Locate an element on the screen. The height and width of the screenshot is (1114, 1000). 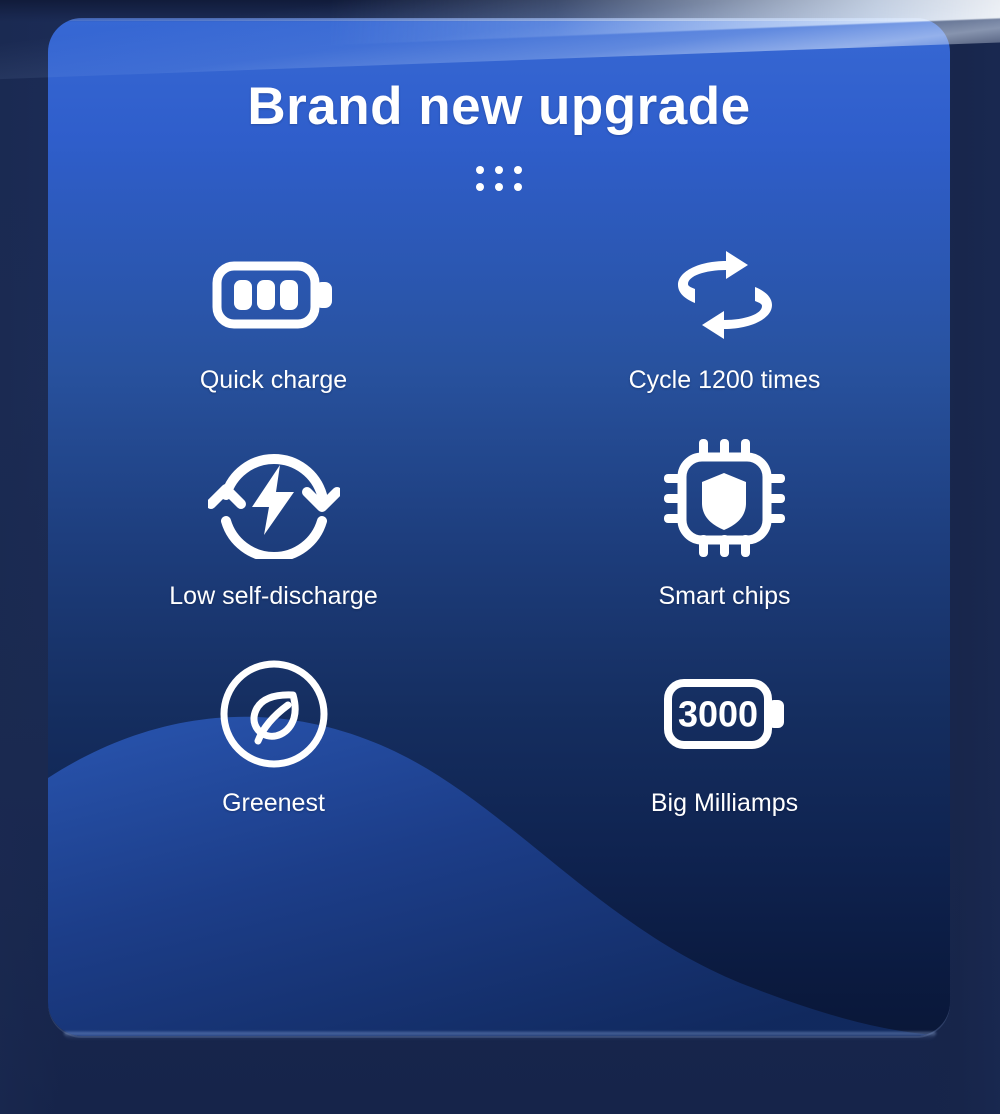
feature-item-quick-charge: Quick charge is located at coordinates (273, 338).